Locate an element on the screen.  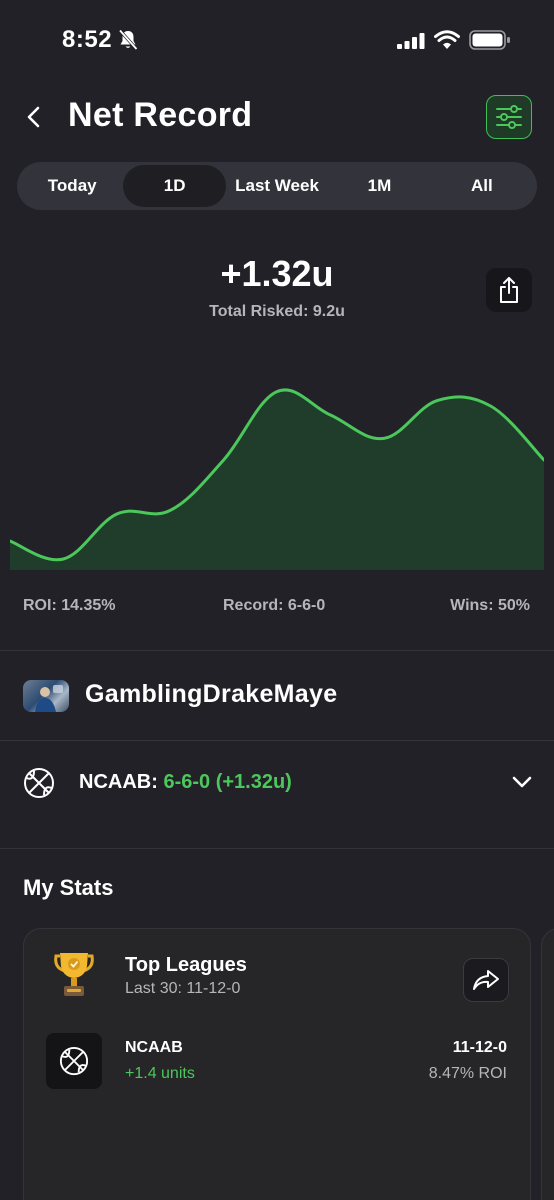
league-record-summary: NCAAB: 6-6-0 (+1.32u) is located at coordinates (185, 782).